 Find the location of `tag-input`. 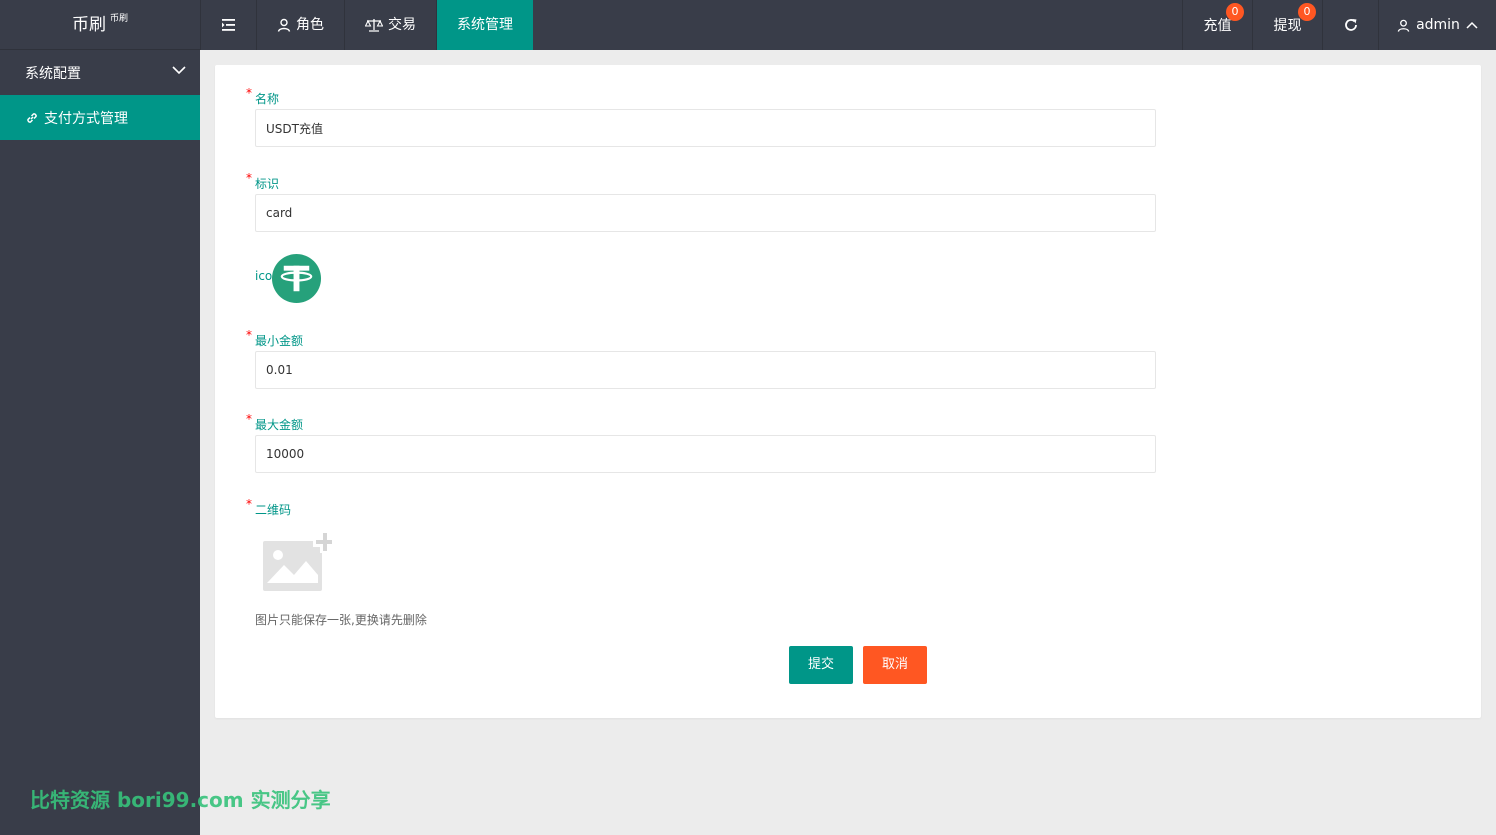

tag-input is located at coordinates (705, 213).